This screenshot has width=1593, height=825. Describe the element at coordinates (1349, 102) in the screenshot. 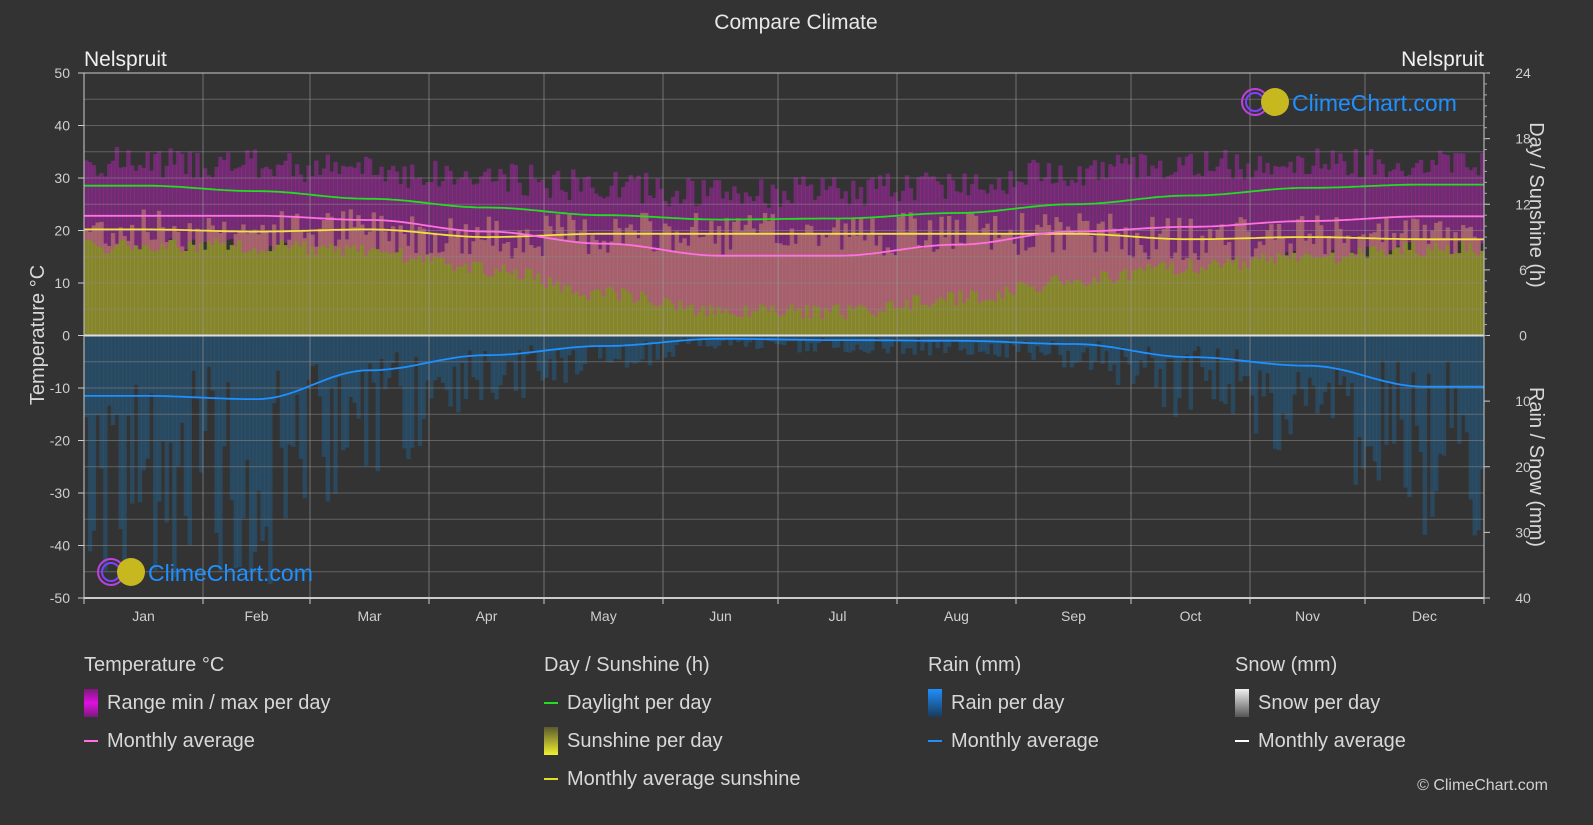

I see `watermark-top: ClimeChart.com` at that location.